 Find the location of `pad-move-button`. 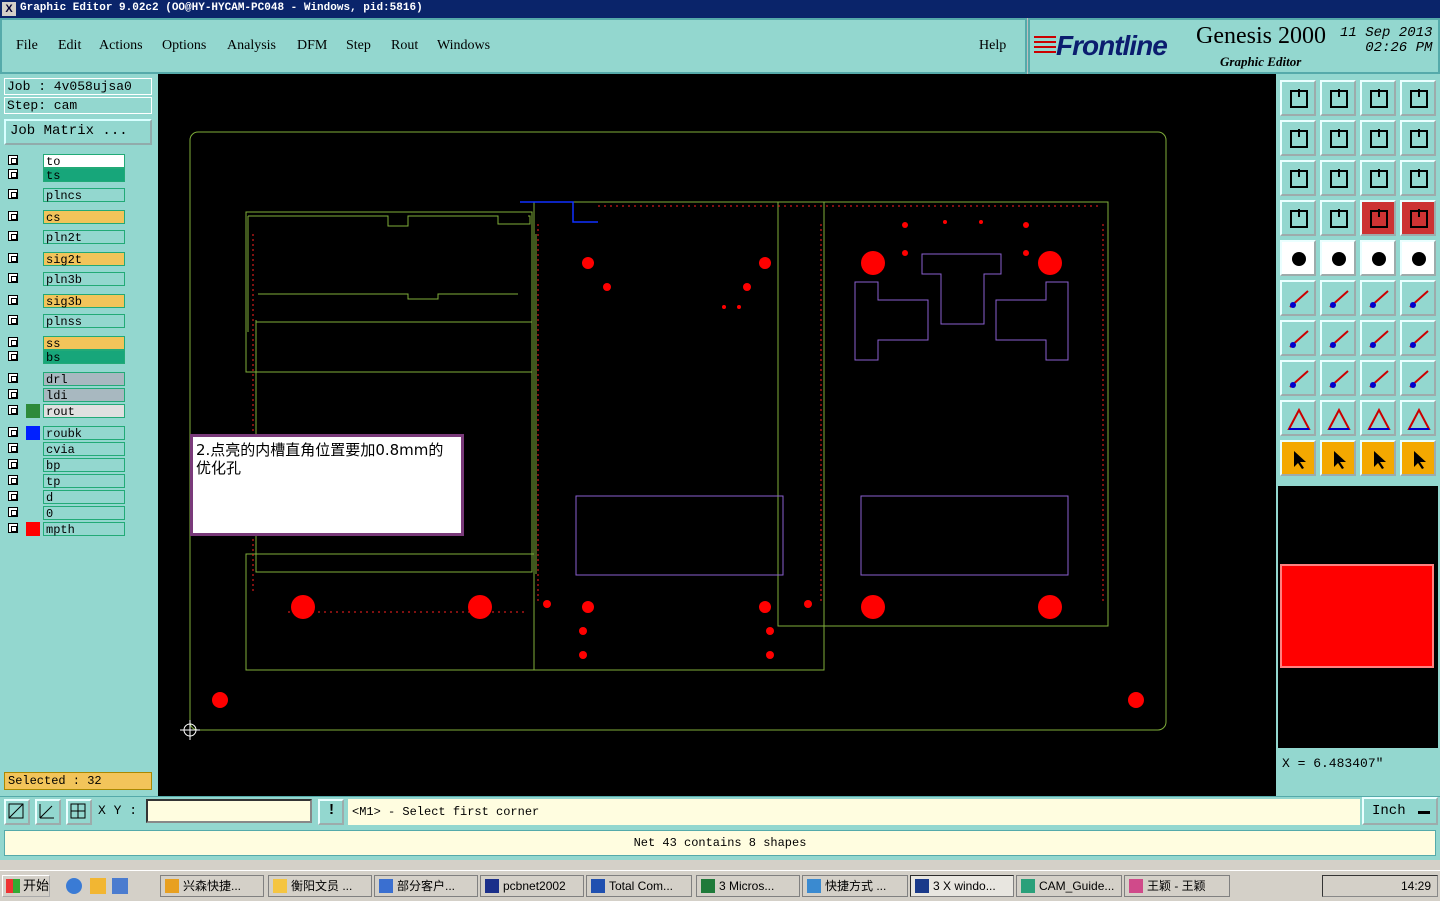

pad-move-button is located at coordinates (1298, 378).